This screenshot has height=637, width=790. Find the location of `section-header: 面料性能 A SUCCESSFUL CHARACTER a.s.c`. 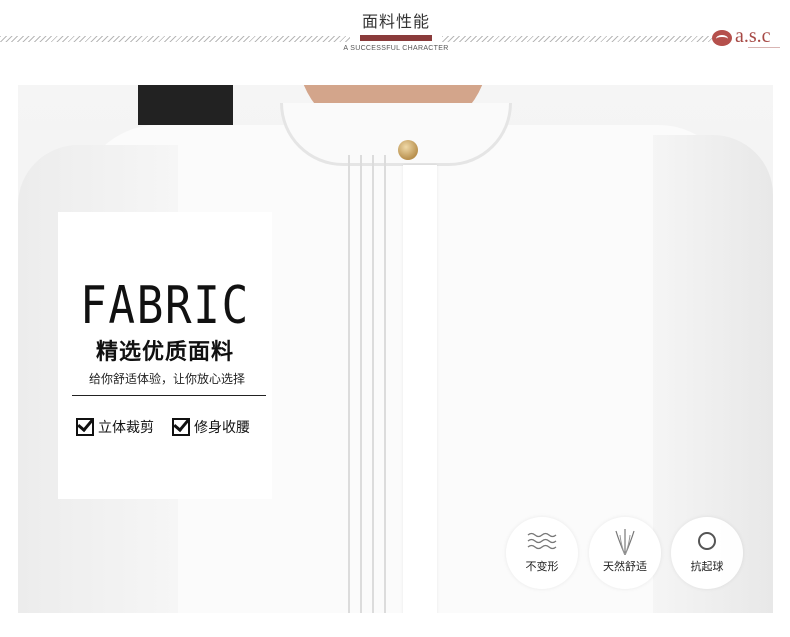

section-header: 面料性能 A SUCCESSFUL CHARACTER a.s.c is located at coordinates (395, 35).